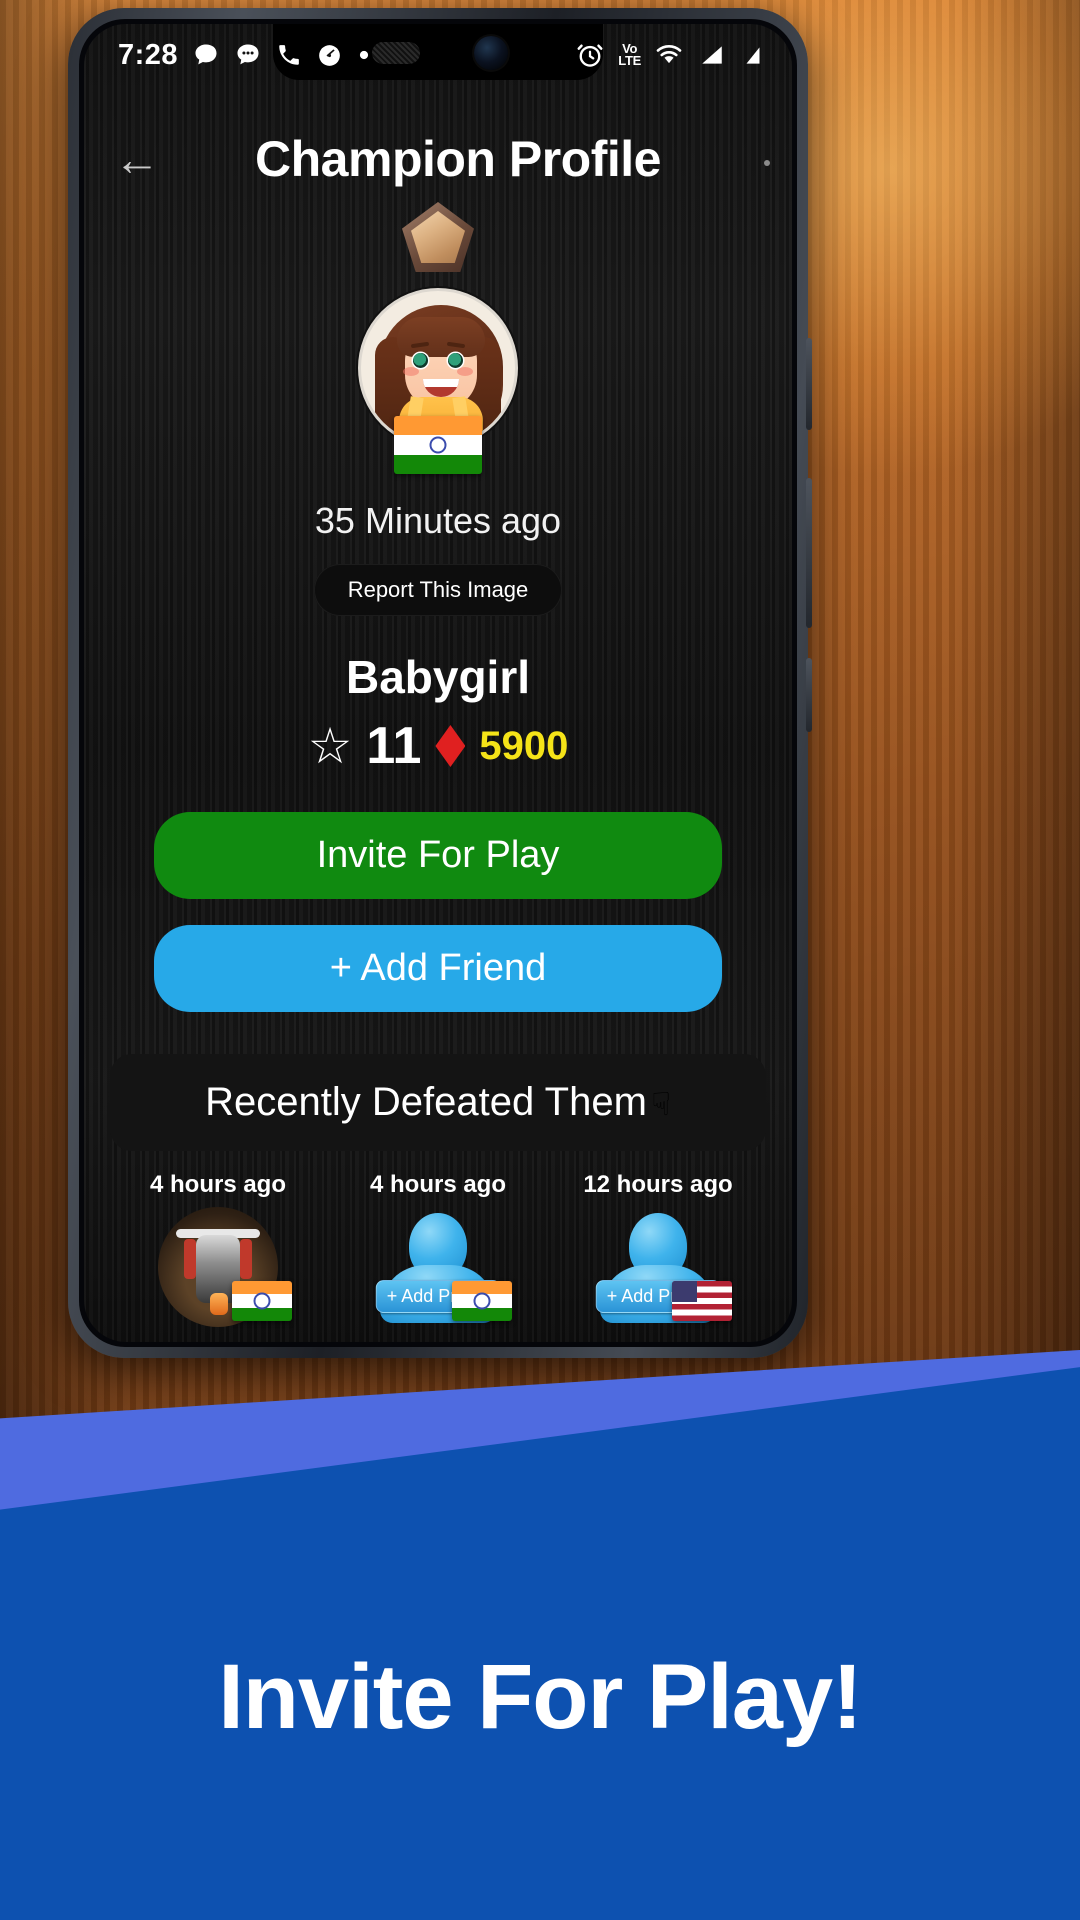 This screenshot has height=1920, width=1080. I want to click on front-camera, so click(491, 53).